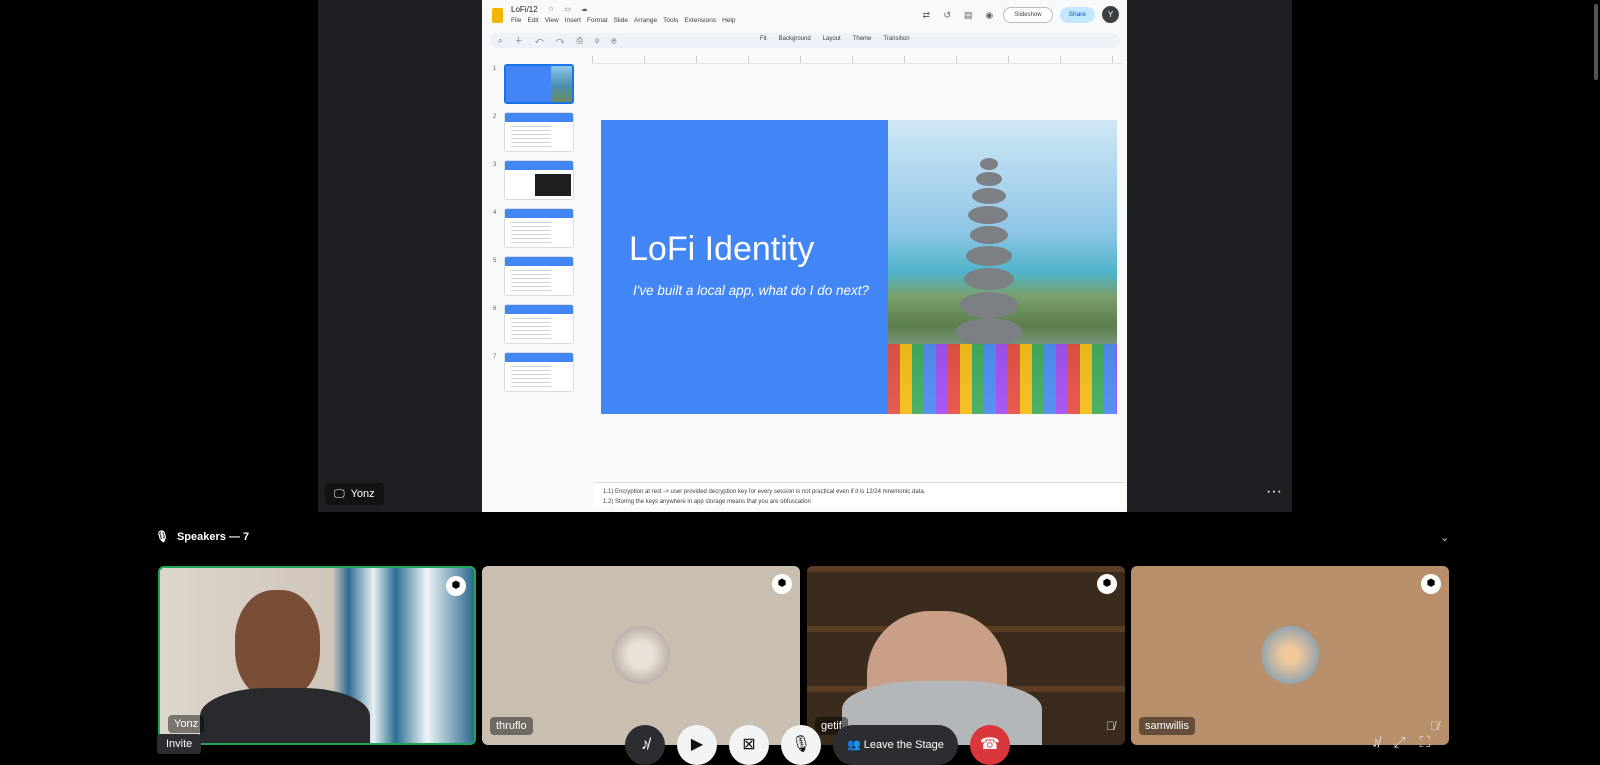 This screenshot has height=765, width=1600. Describe the element at coordinates (497, 15) in the screenshot. I see `slides-logo-icon` at that location.